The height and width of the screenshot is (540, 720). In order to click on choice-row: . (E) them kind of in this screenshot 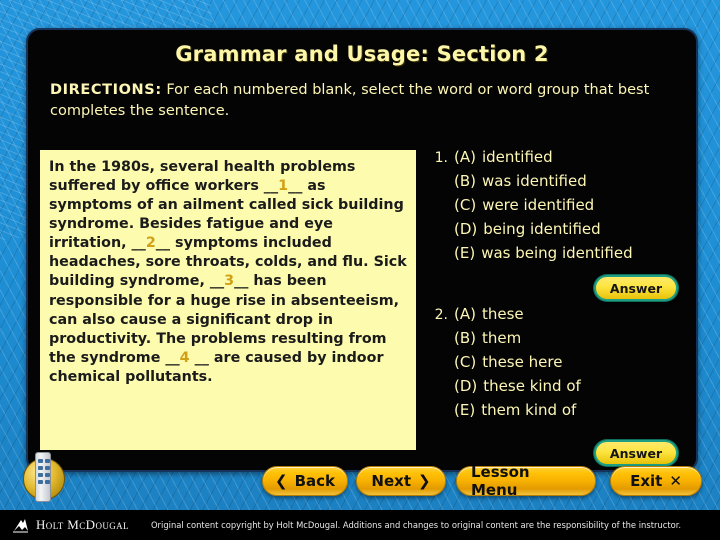, I will do `click(555, 410)`.